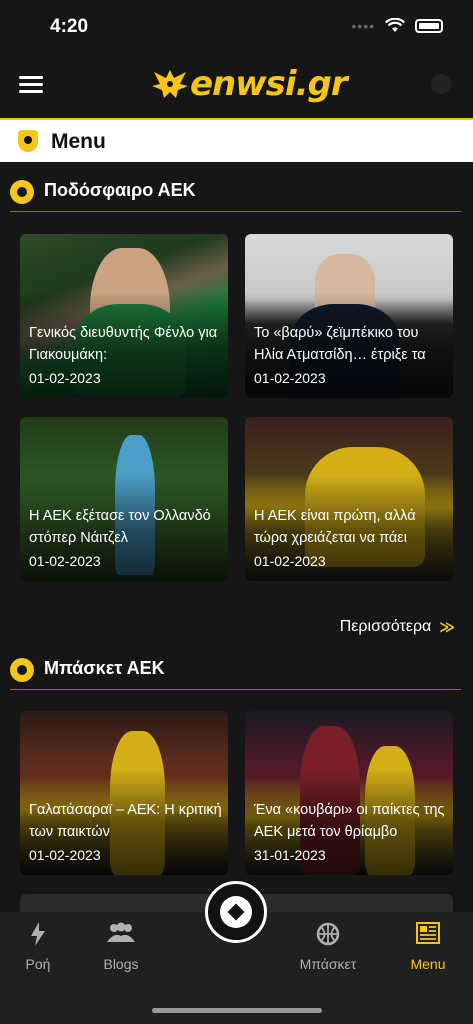 This screenshot has width=473, height=1024. I want to click on section-header-football: Ποδόσφαιρο ΑΕΚ, so click(235, 192).